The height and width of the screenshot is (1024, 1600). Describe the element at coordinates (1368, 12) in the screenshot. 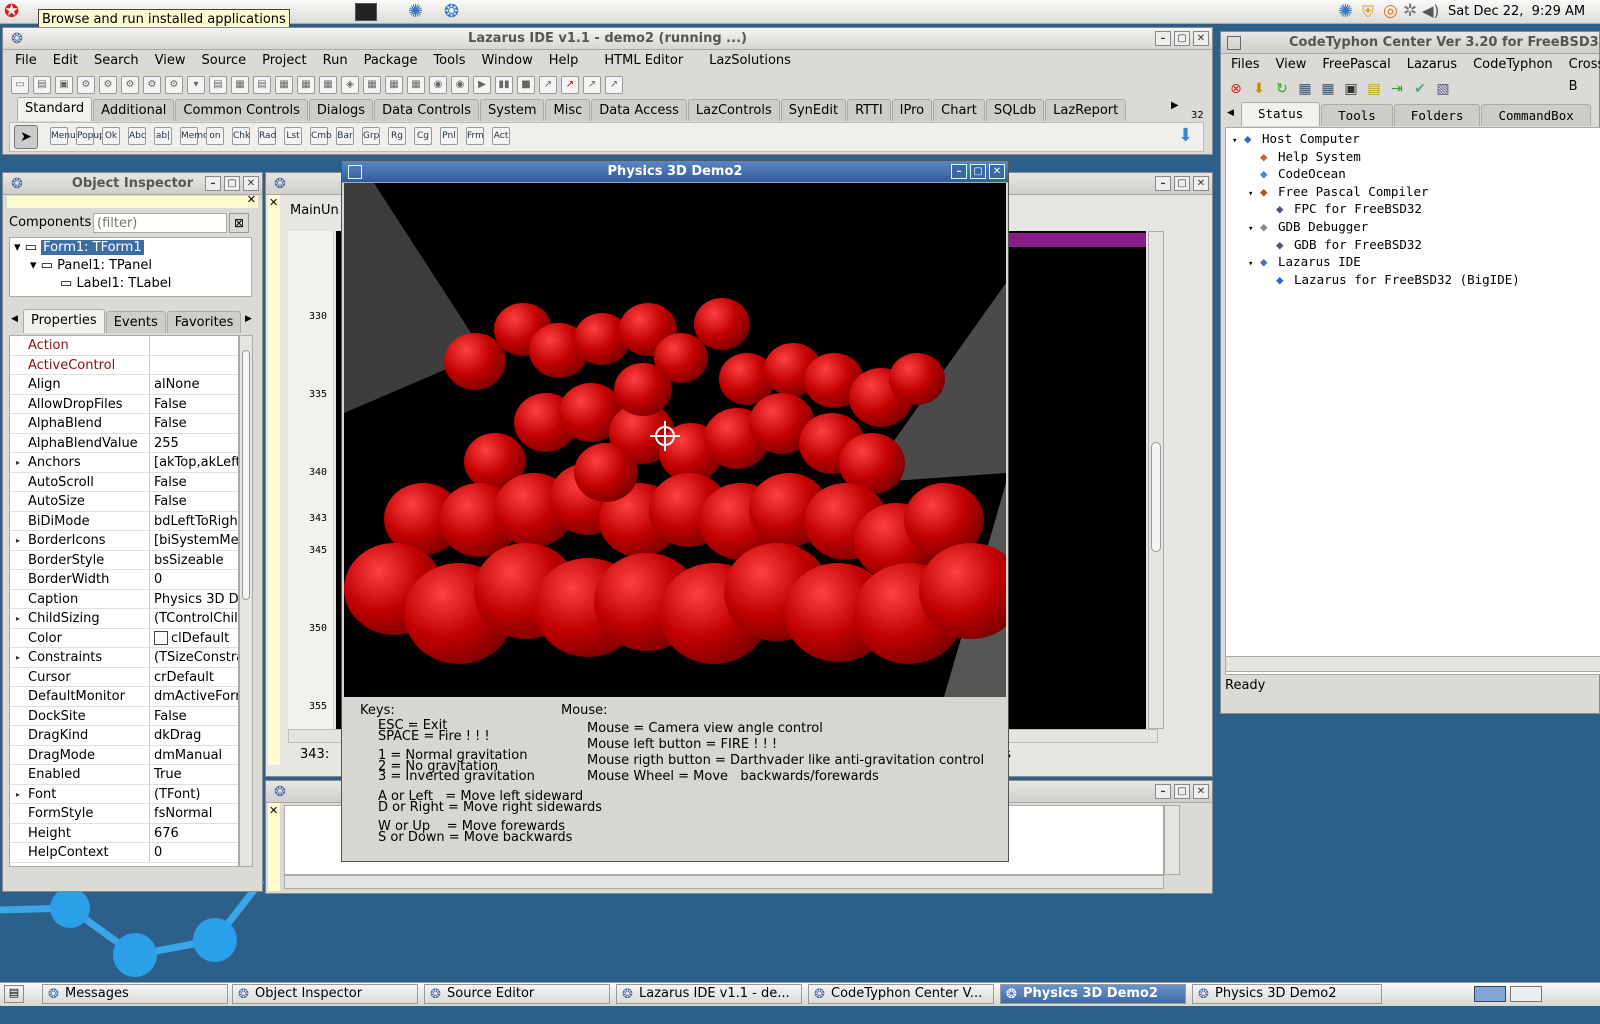

I see `tray-shield-icon: ⛨` at that location.